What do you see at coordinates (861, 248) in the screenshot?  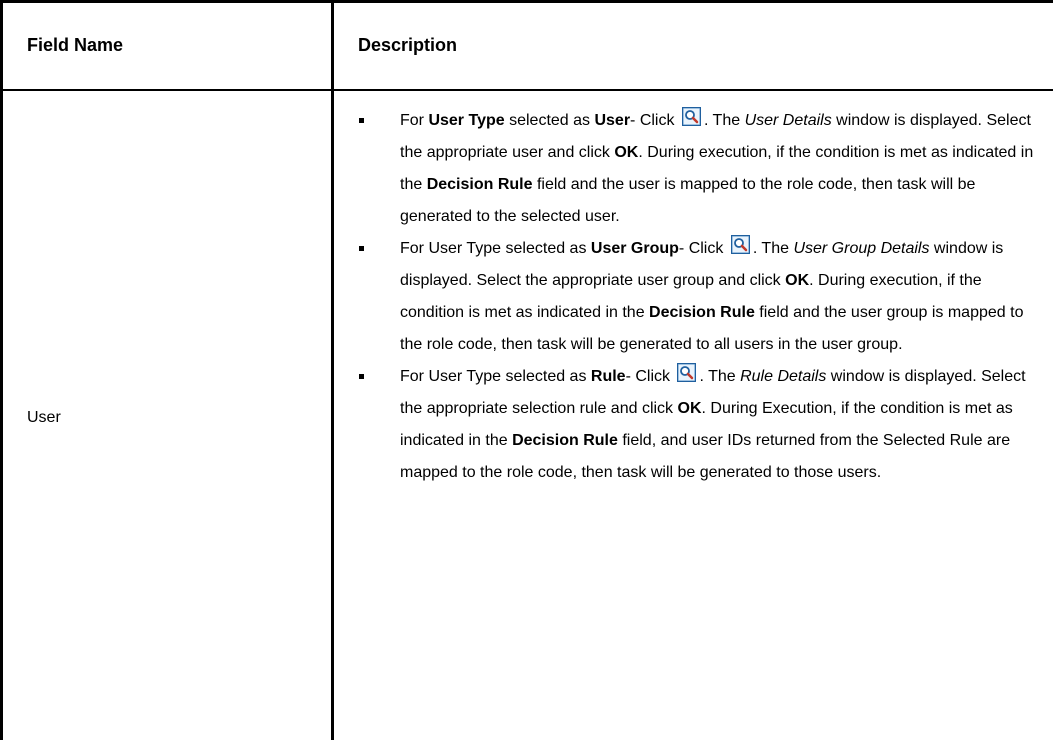 I see `italic-text: User Group Details` at bounding box center [861, 248].